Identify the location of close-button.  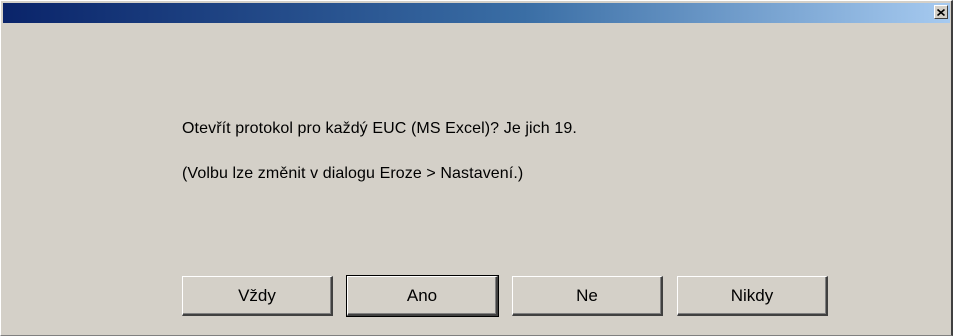
(941, 12).